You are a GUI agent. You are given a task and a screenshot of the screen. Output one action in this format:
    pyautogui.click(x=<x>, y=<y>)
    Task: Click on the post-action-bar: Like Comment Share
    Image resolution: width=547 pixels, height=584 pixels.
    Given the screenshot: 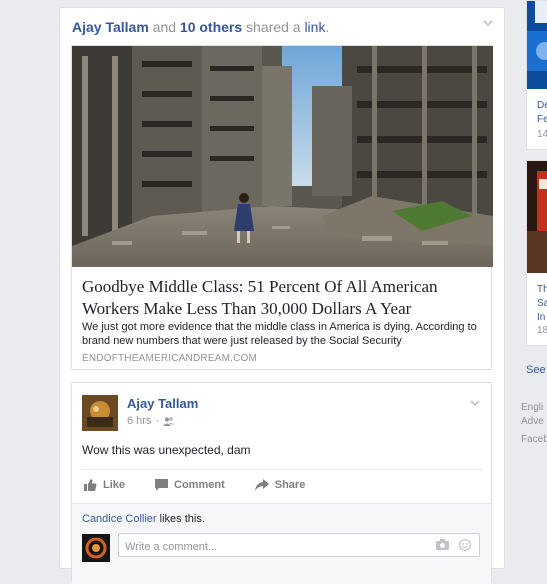 What is the action you would take?
    pyautogui.click(x=282, y=484)
    